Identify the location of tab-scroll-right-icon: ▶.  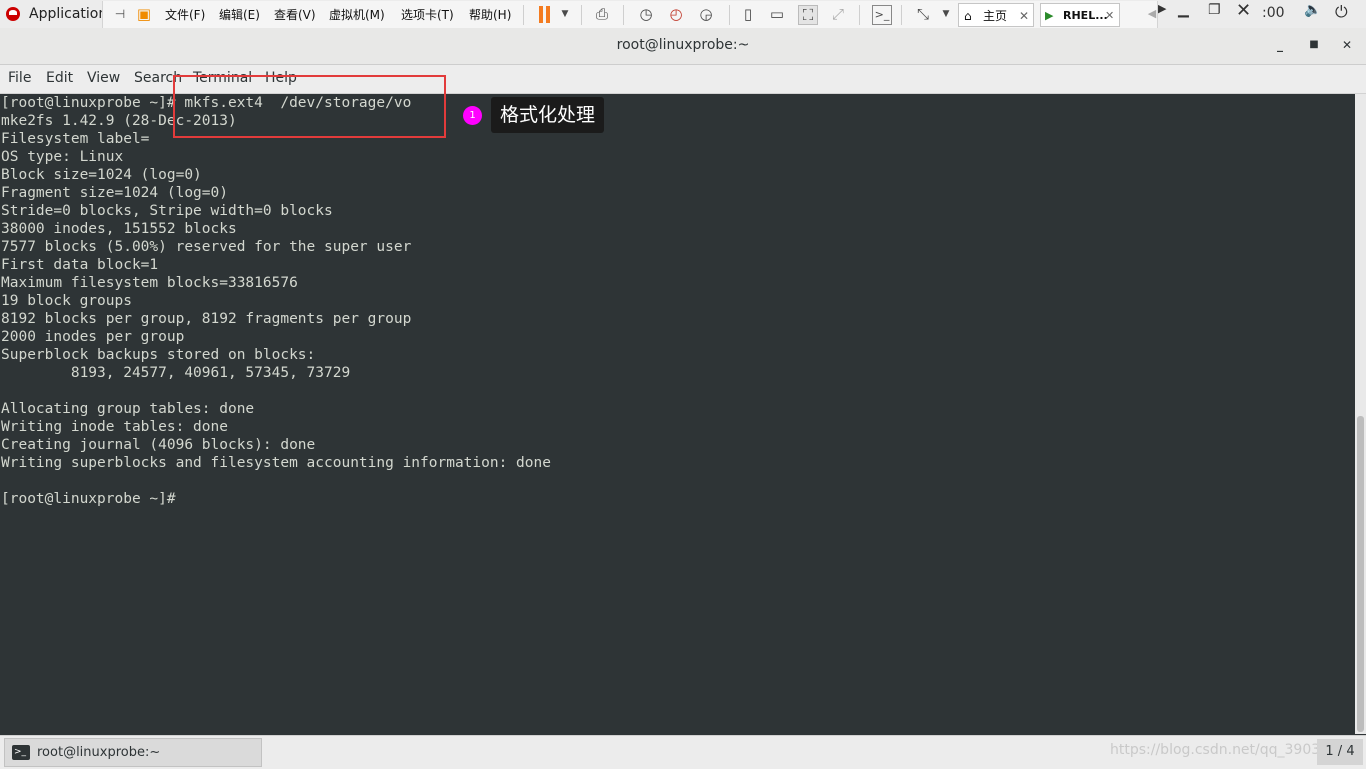
(1162, 8).